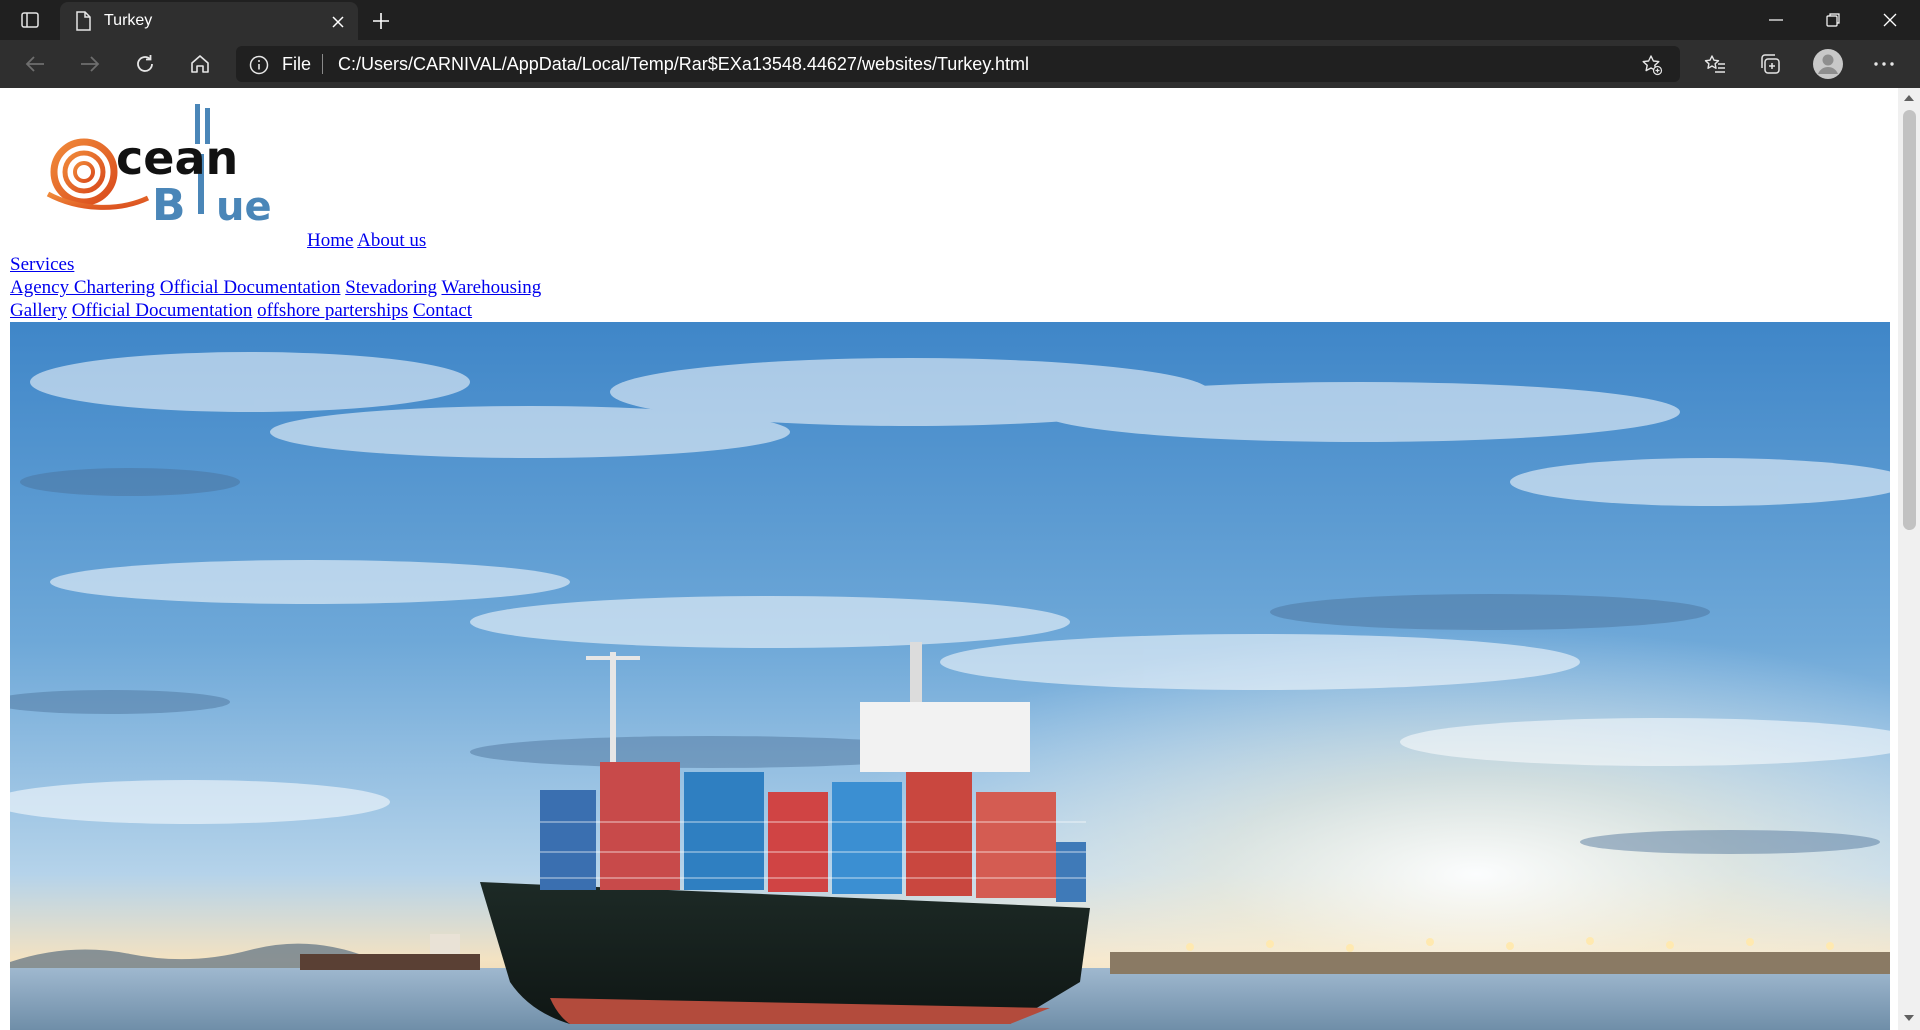  I want to click on logo-text-cean: cean, so click(177, 158).